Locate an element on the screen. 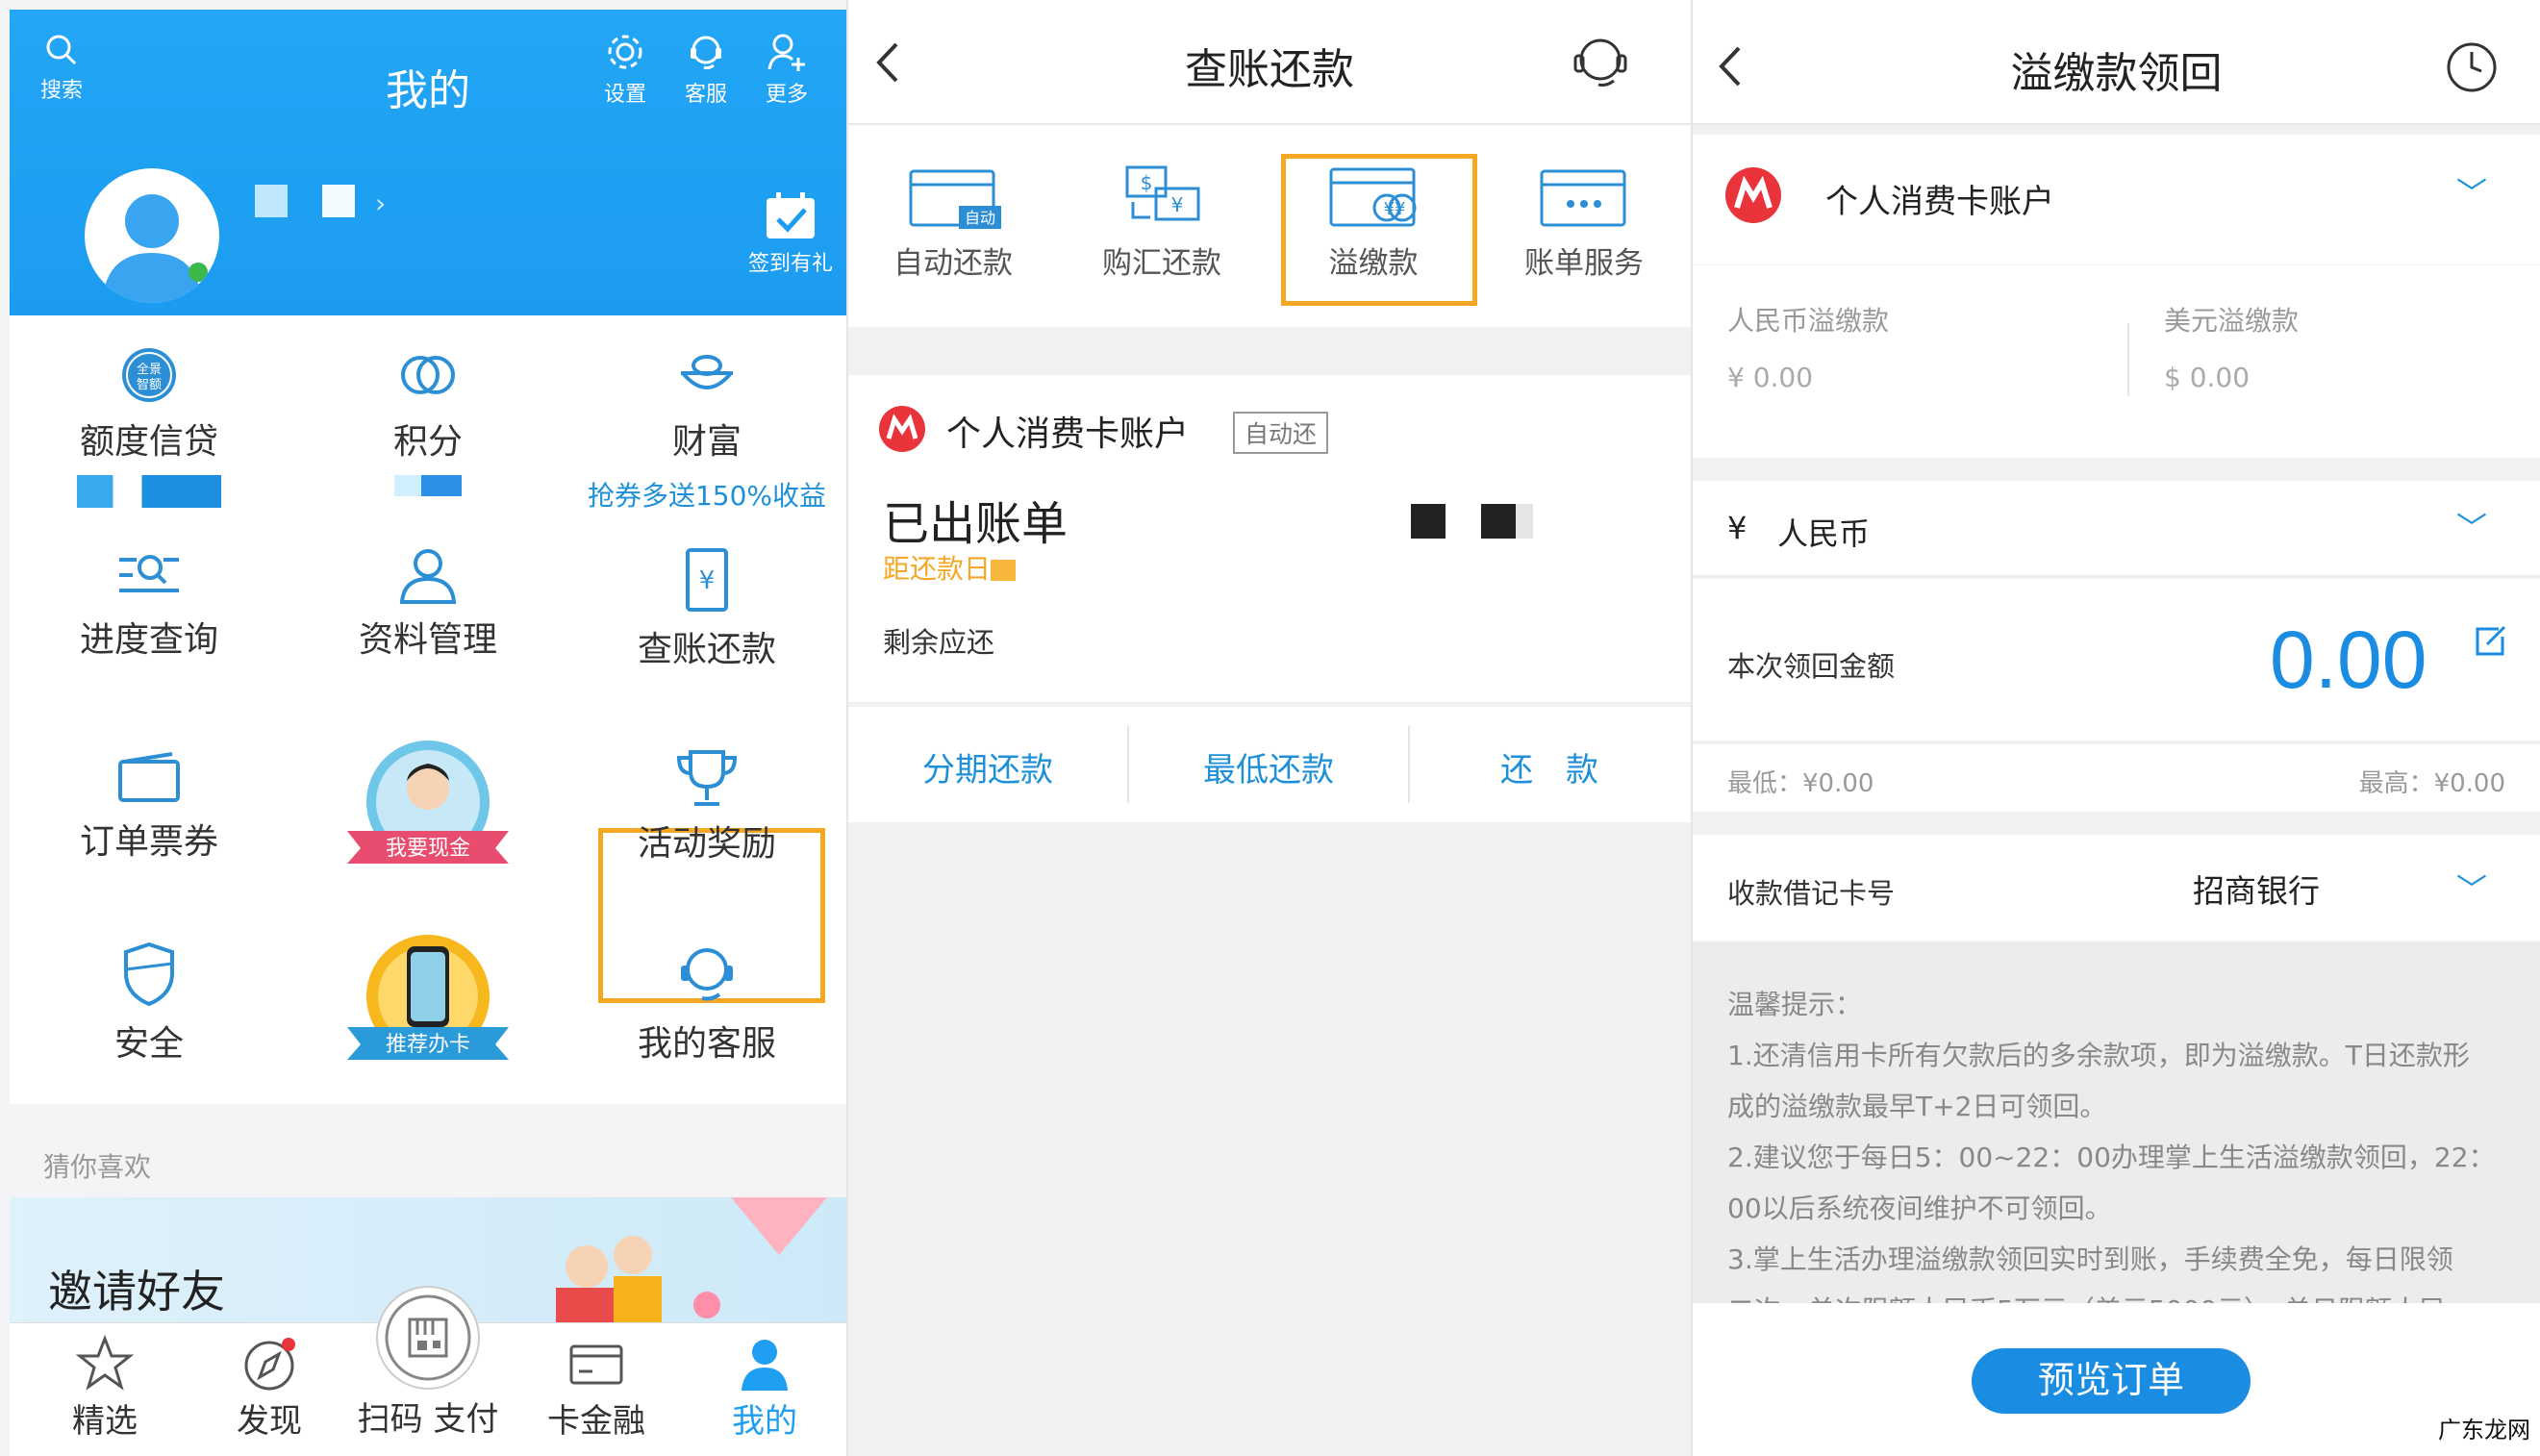 The width and height of the screenshot is (2540, 1456). edit-icon is located at coordinates (2490, 641).